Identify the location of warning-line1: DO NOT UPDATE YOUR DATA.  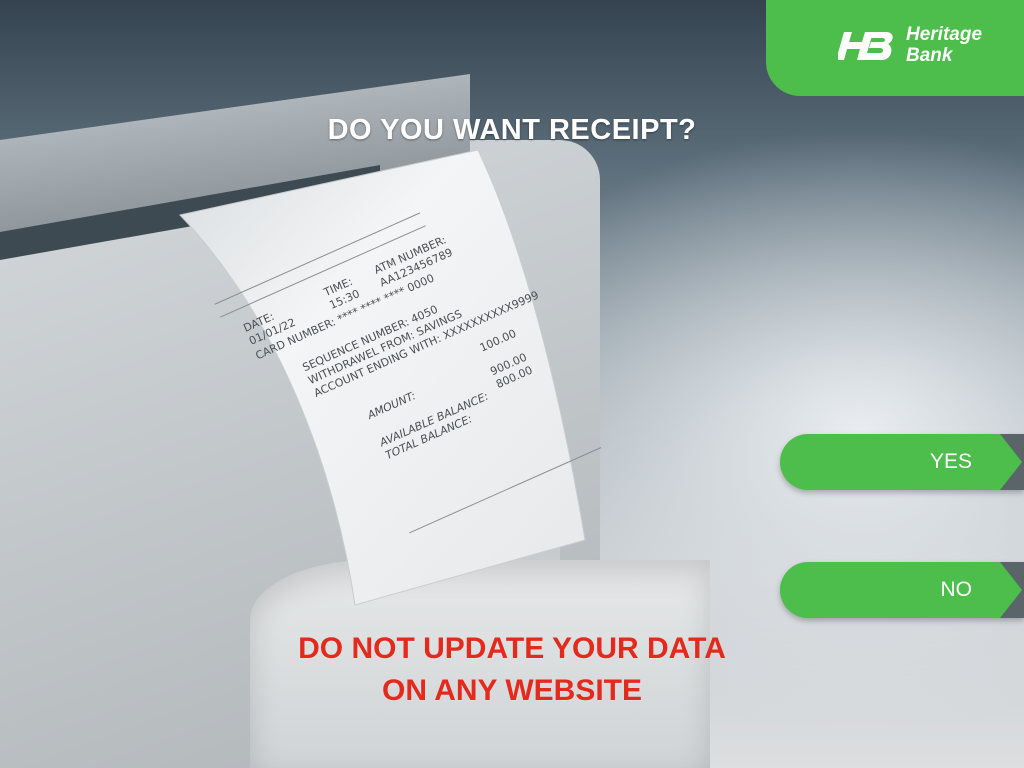
(512, 648).